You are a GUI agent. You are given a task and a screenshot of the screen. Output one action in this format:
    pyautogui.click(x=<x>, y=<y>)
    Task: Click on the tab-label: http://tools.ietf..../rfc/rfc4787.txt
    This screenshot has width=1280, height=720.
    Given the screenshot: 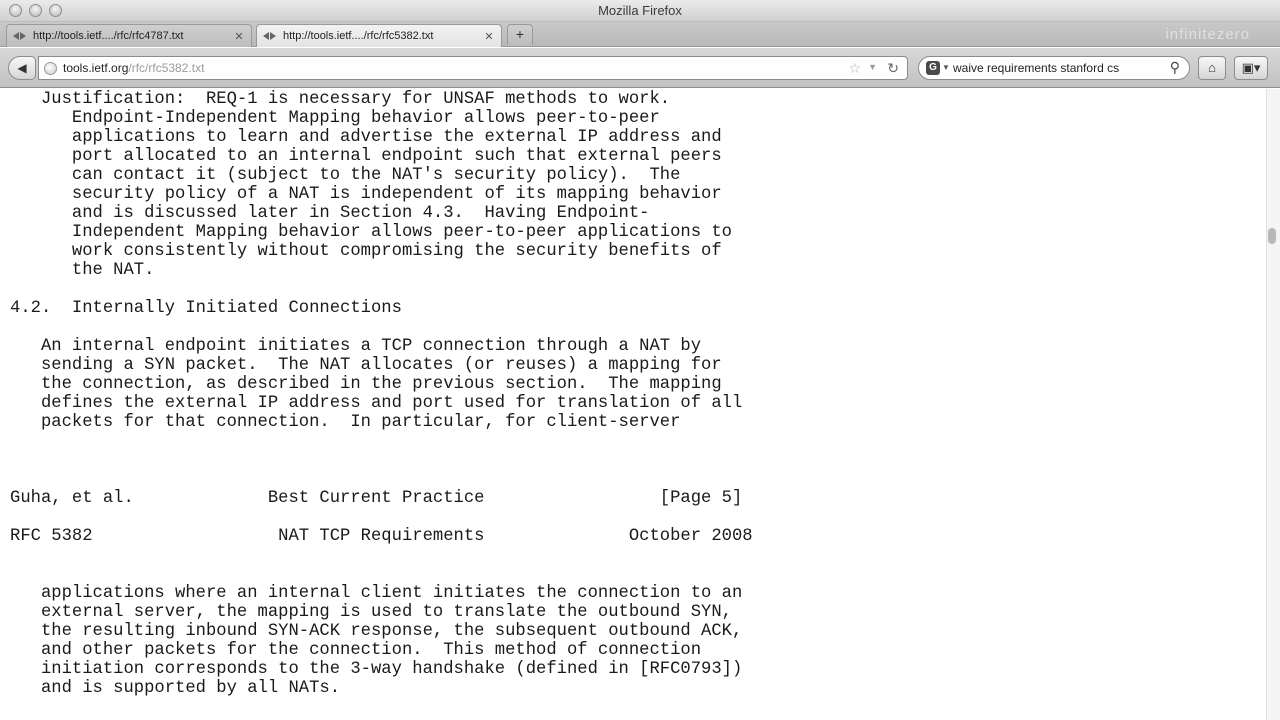 What is the action you would take?
    pyautogui.click(x=108, y=36)
    